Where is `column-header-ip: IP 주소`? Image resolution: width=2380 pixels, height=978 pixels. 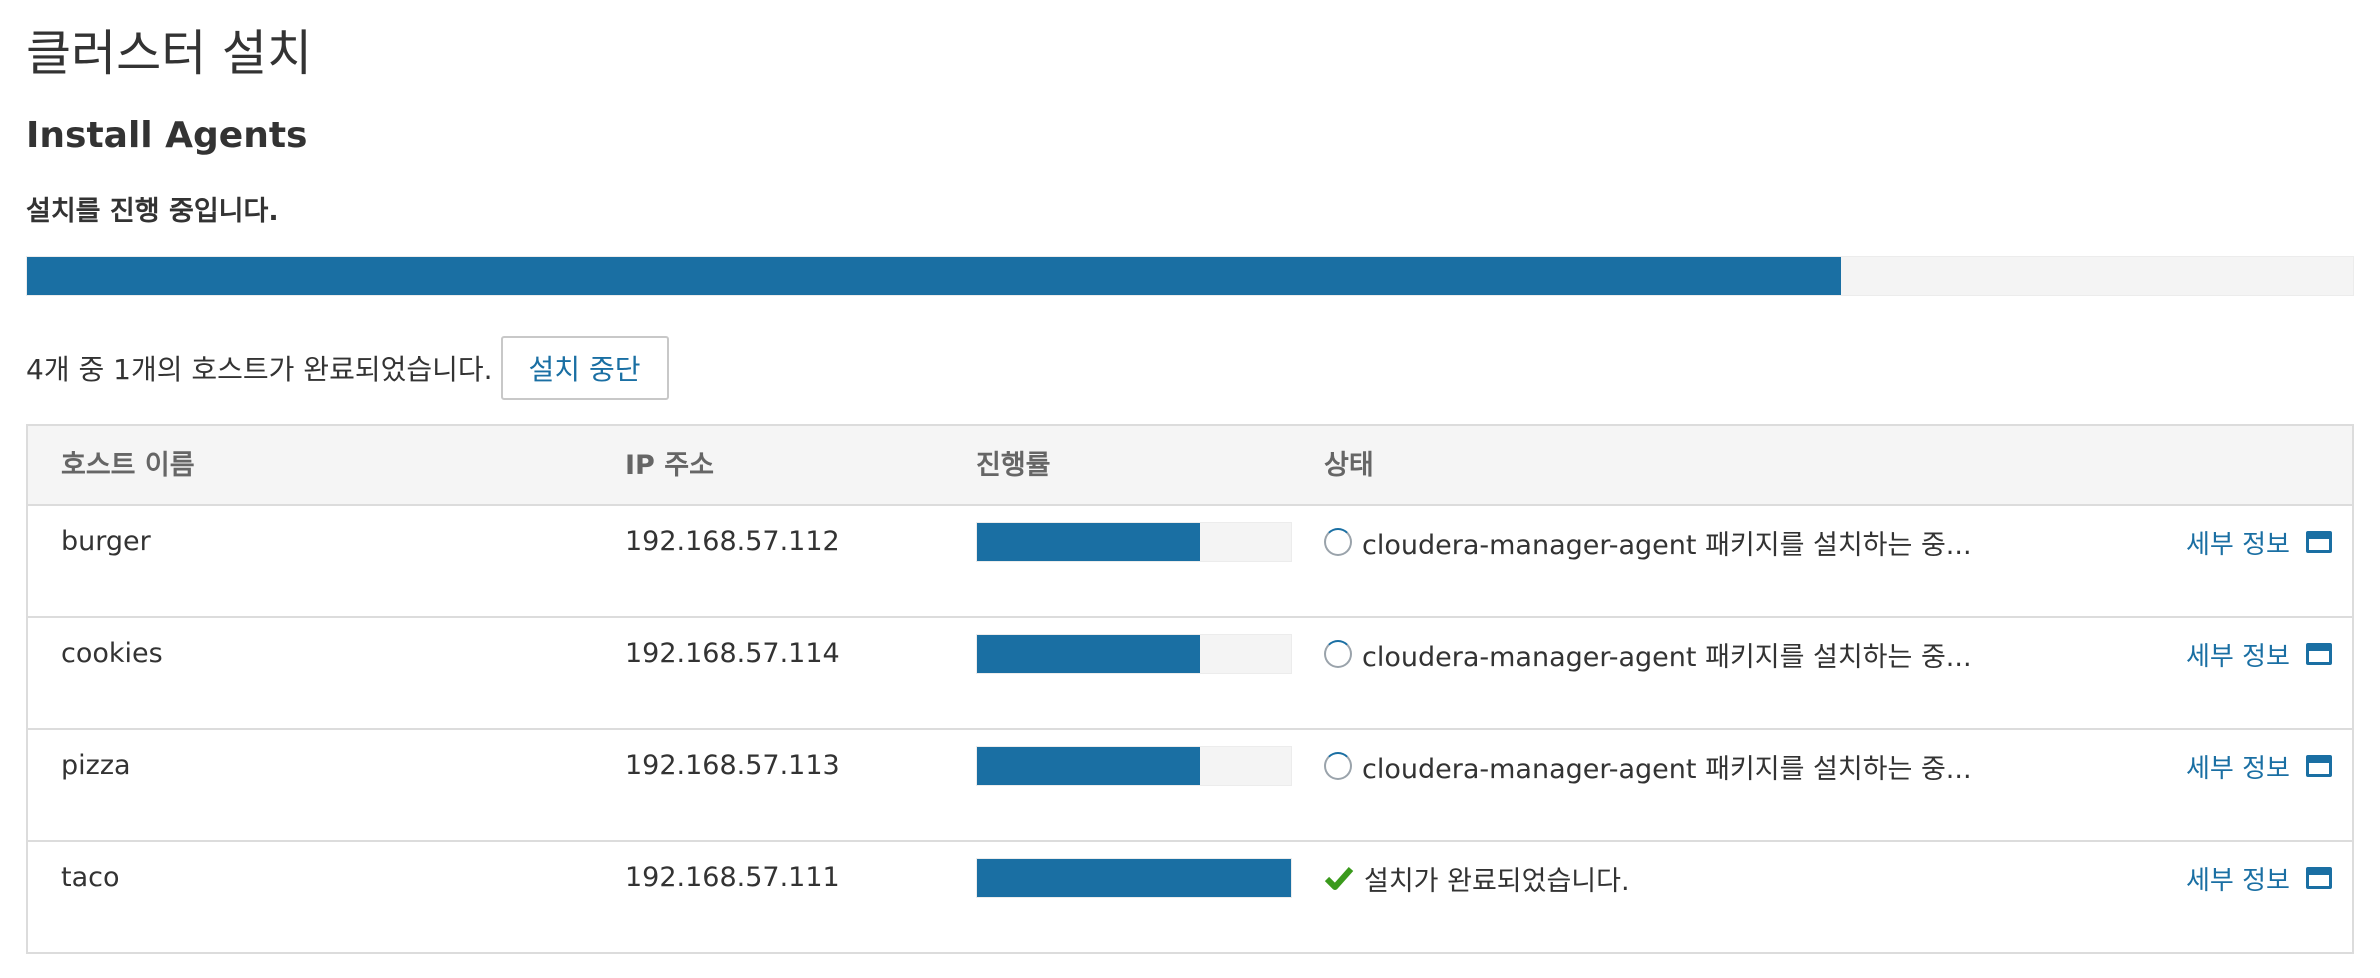 column-header-ip: IP 주소 is located at coordinates (669, 466).